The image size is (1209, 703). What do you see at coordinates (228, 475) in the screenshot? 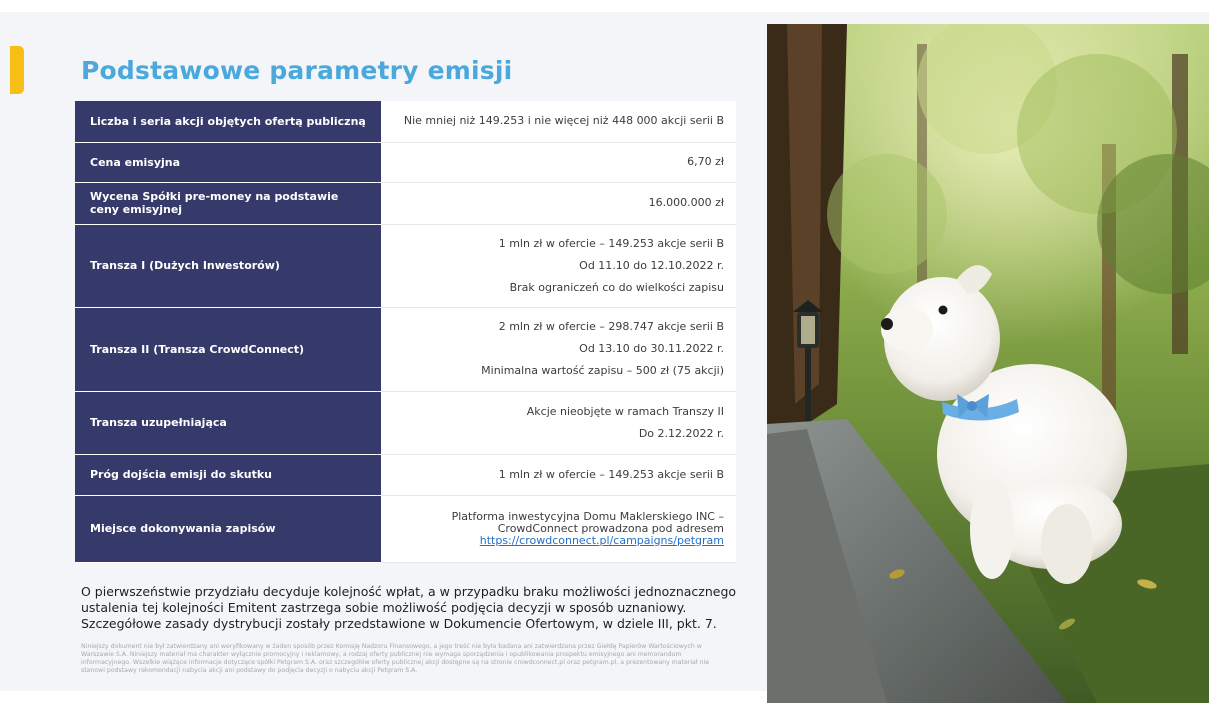
I see `row-label: Próg dojścia emisji do skutku` at bounding box center [228, 475].